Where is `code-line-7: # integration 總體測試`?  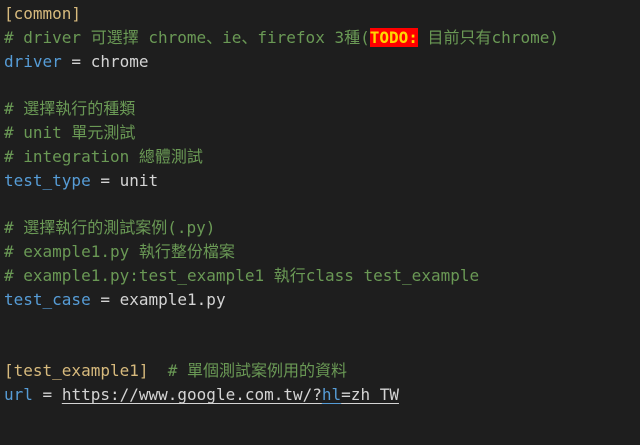 code-line-7: # integration 總體測試 is located at coordinates (103, 157).